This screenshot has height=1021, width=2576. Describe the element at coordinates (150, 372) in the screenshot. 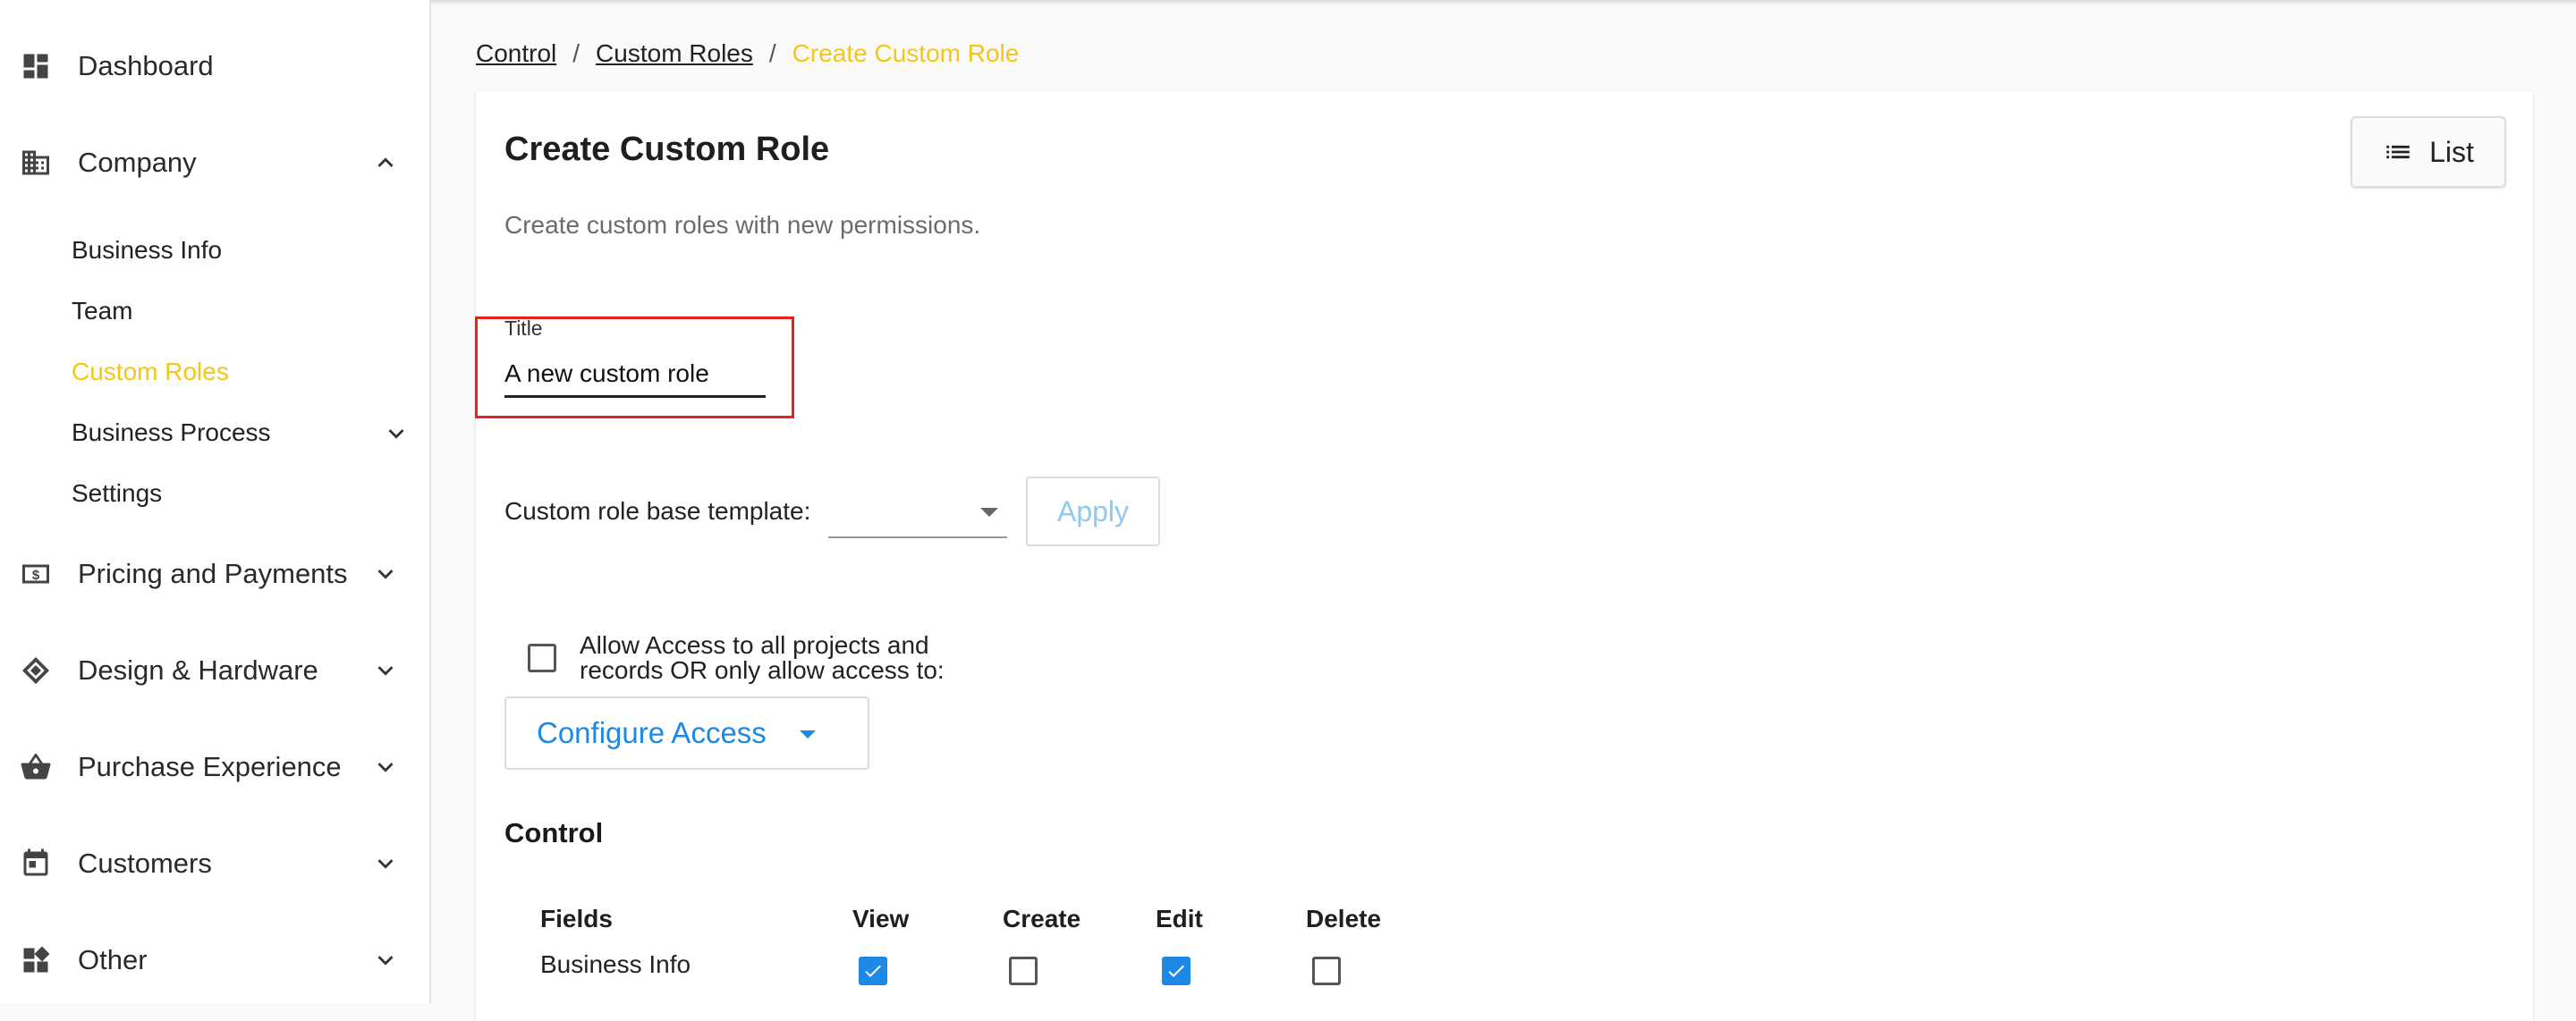

I see `sidebar-subitem-custom-roles: Custom Roles` at that location.